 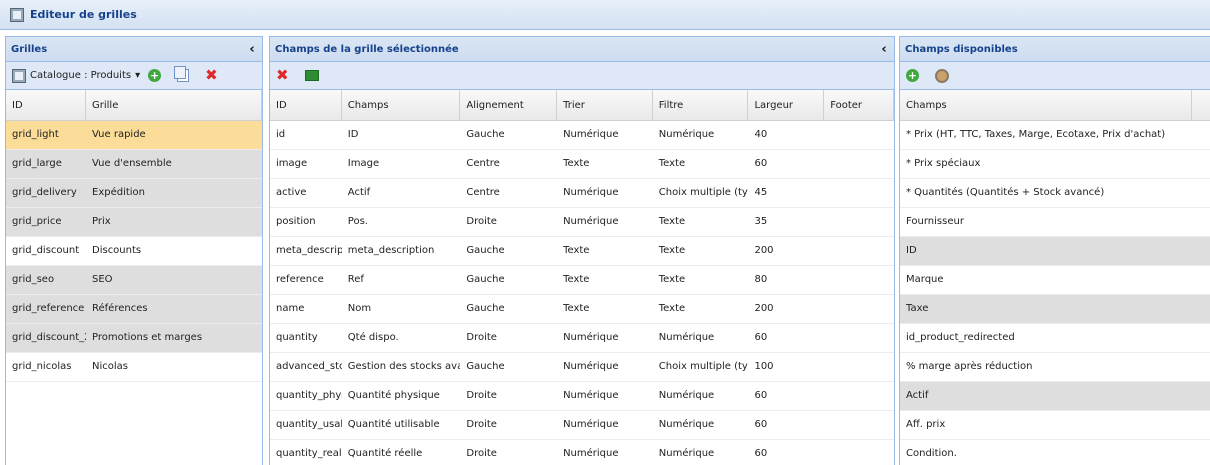 What do you see at coordinates (859, 105) in the screenshot?
I see `column-header-footer: Footer` at bounding box center [859, 105].